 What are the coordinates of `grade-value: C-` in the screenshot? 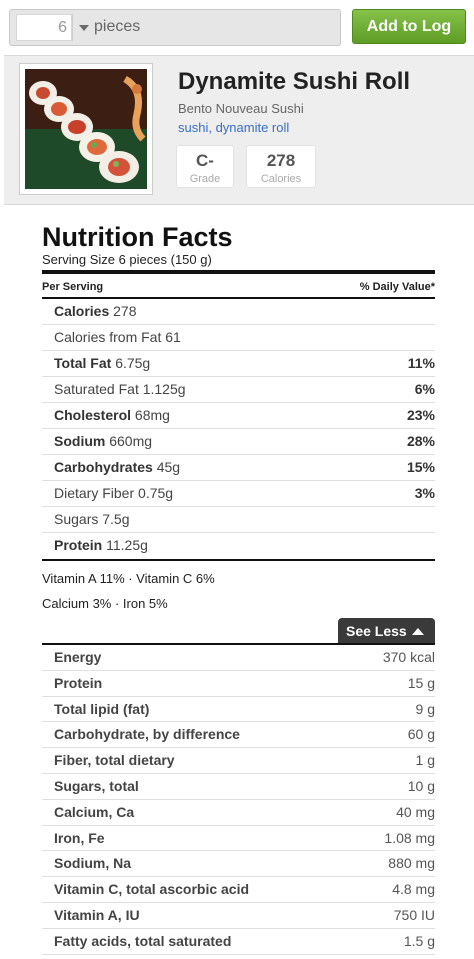 It's located at (205, 160).